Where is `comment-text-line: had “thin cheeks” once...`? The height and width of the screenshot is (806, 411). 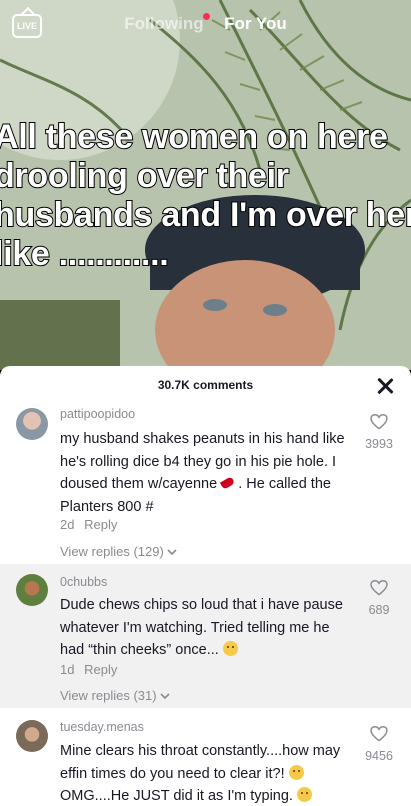
comment-text-line: had “thin cheeks” once... is located at coordinates (210, 650).